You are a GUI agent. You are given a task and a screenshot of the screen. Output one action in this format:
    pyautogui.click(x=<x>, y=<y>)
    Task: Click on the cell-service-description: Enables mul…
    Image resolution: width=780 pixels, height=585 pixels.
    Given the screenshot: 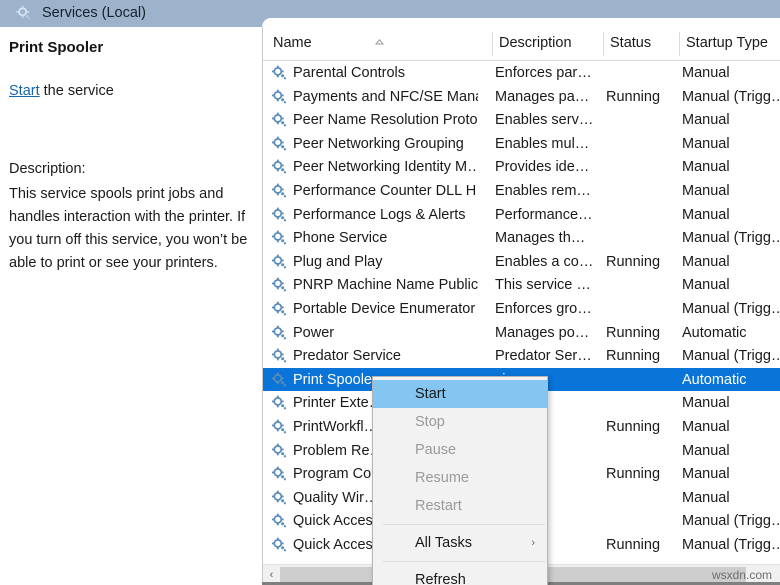 What is the action you would take?
    pyautogui.click(x=542, y=143)
    